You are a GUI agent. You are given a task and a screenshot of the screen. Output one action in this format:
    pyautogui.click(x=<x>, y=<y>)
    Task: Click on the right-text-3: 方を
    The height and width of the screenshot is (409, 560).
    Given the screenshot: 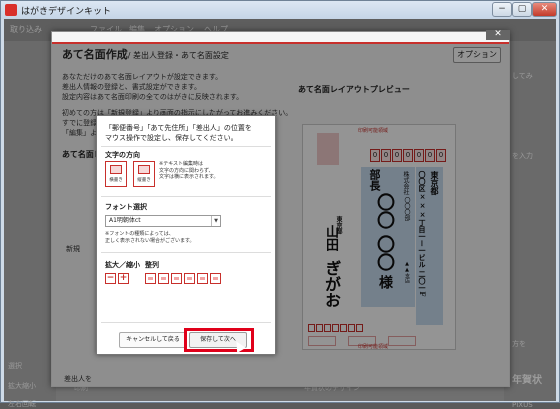 What is the action you would take?
    pyautogui.click(x=519, y=344)
    